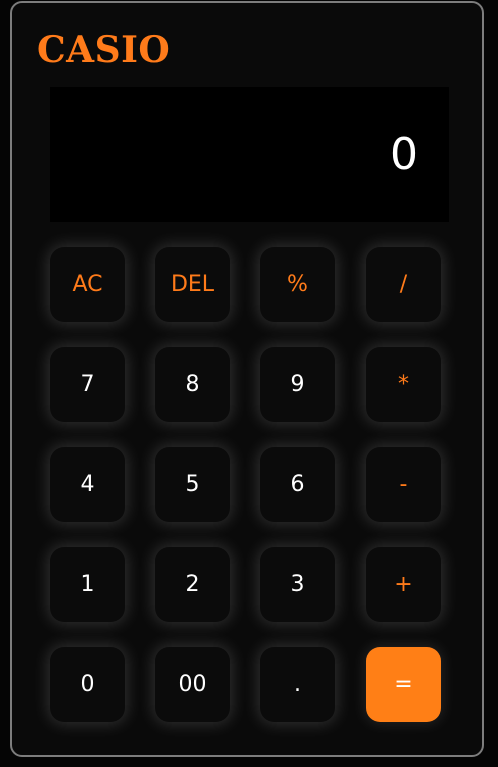  I want to click on digit-5-button: 5, so click(192, 484).